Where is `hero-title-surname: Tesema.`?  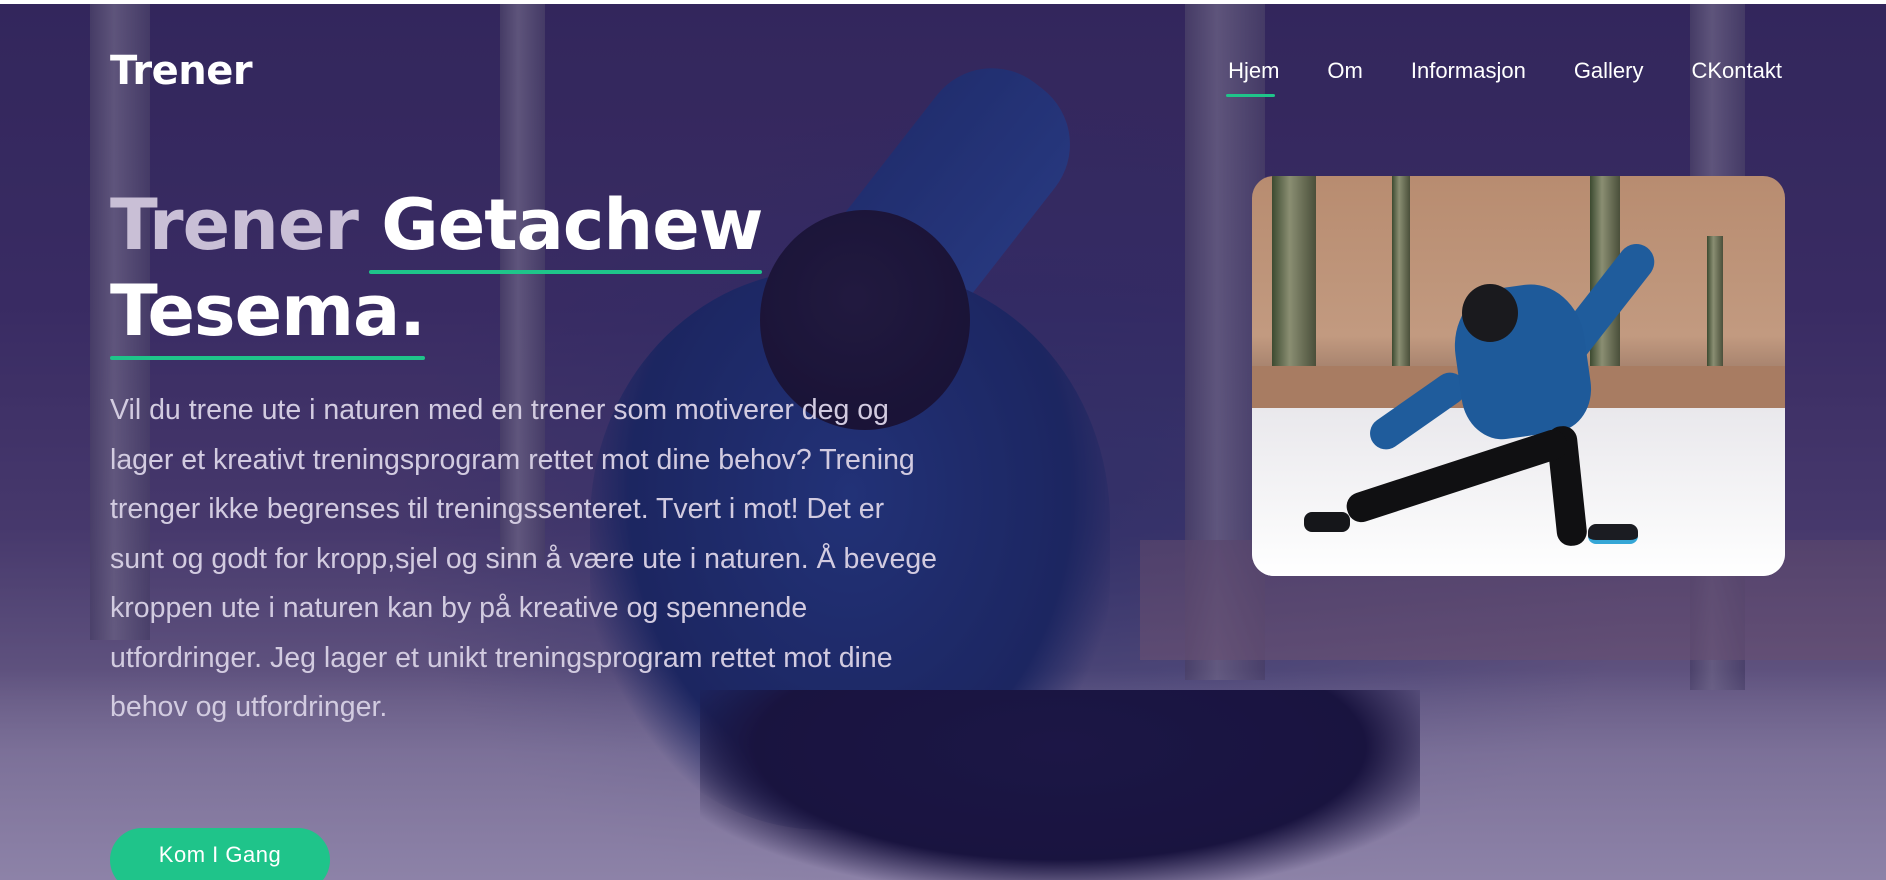 hero-title-surname: Tesema. is located at coordinates (268, 315).